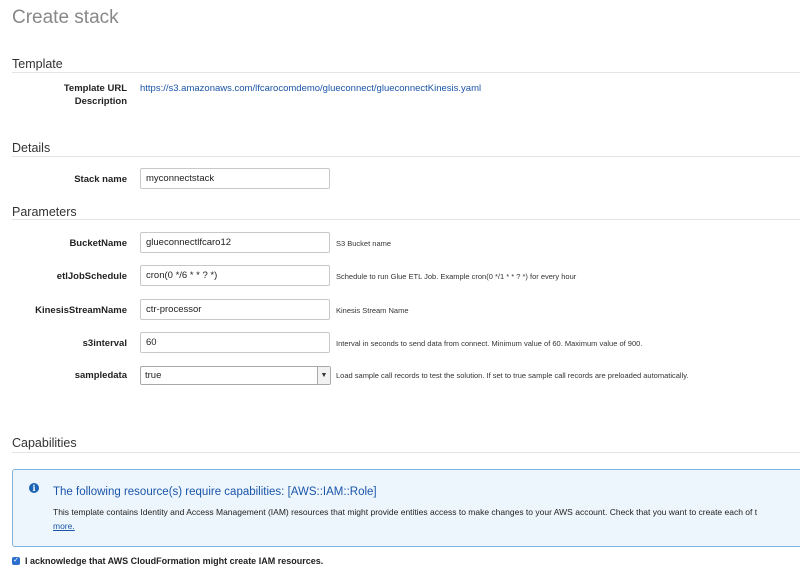 Image resolution: width=800 pixels, height=575 pixels. Describe the element at coordinates (91, 276) in the screenshot. I see `param-label-etljobschedule: etlJobSchedule` at that location.